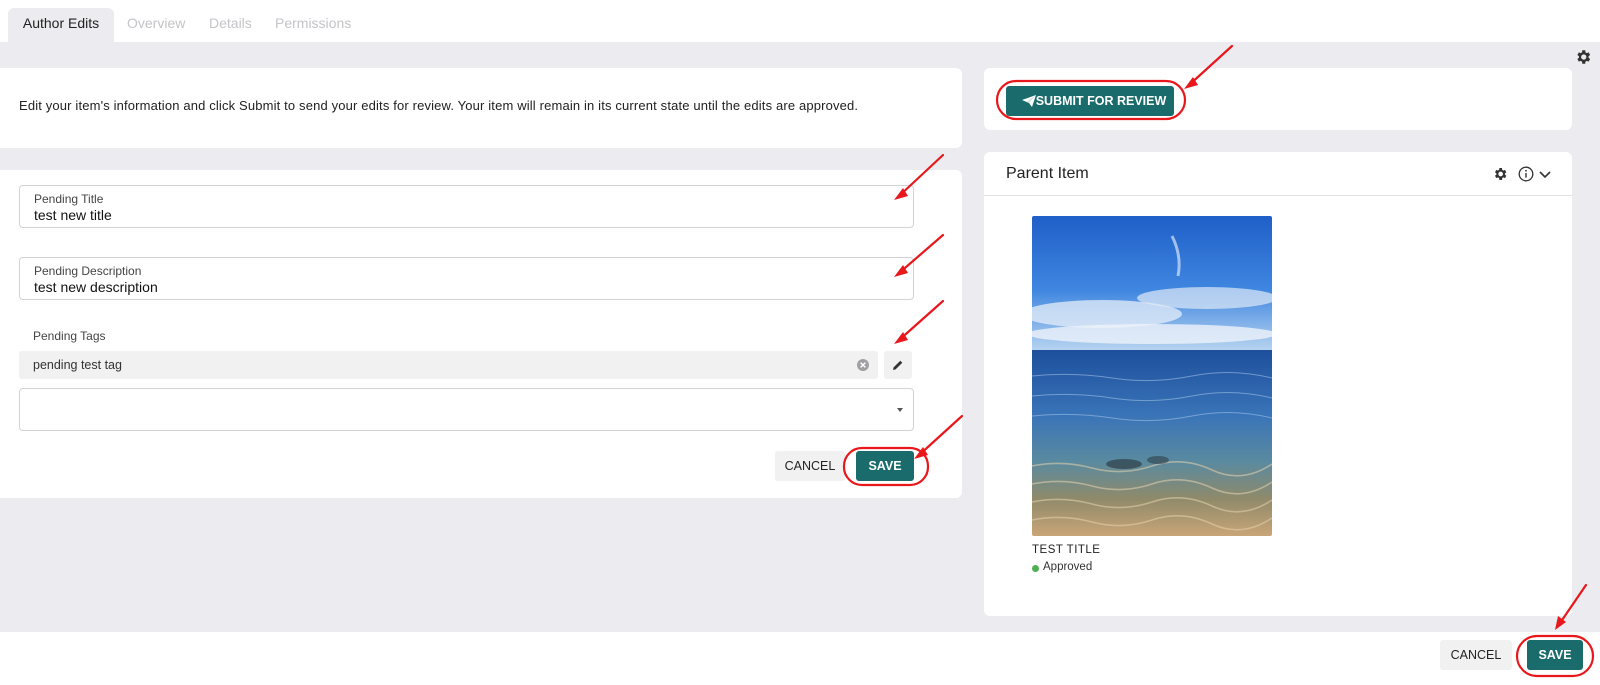 This screenshot has width=1600, height=685. What do you see at coordinates (1047, 173) in the screenshot?
I see `parent-item-title: Parent Item` at bounding box center [1047, 173].